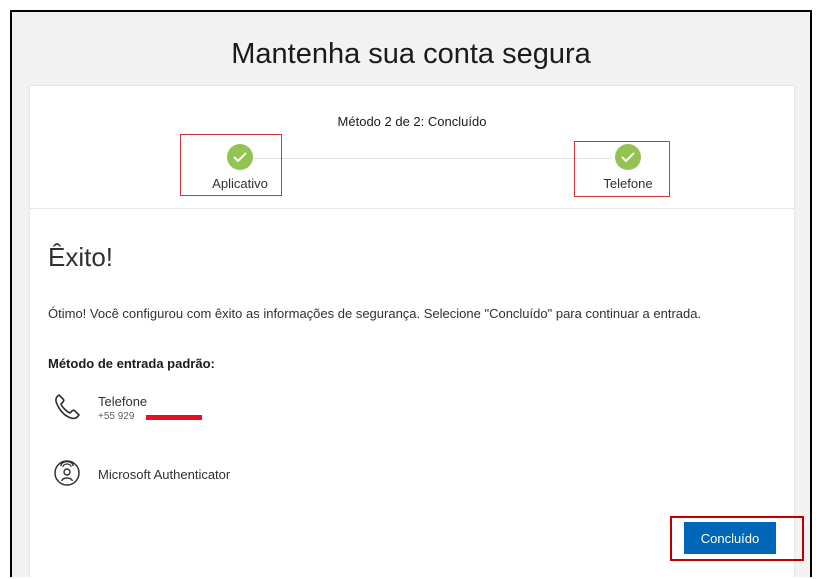  I want to click on method-detail-phone: +55 929, so click(150, 416).